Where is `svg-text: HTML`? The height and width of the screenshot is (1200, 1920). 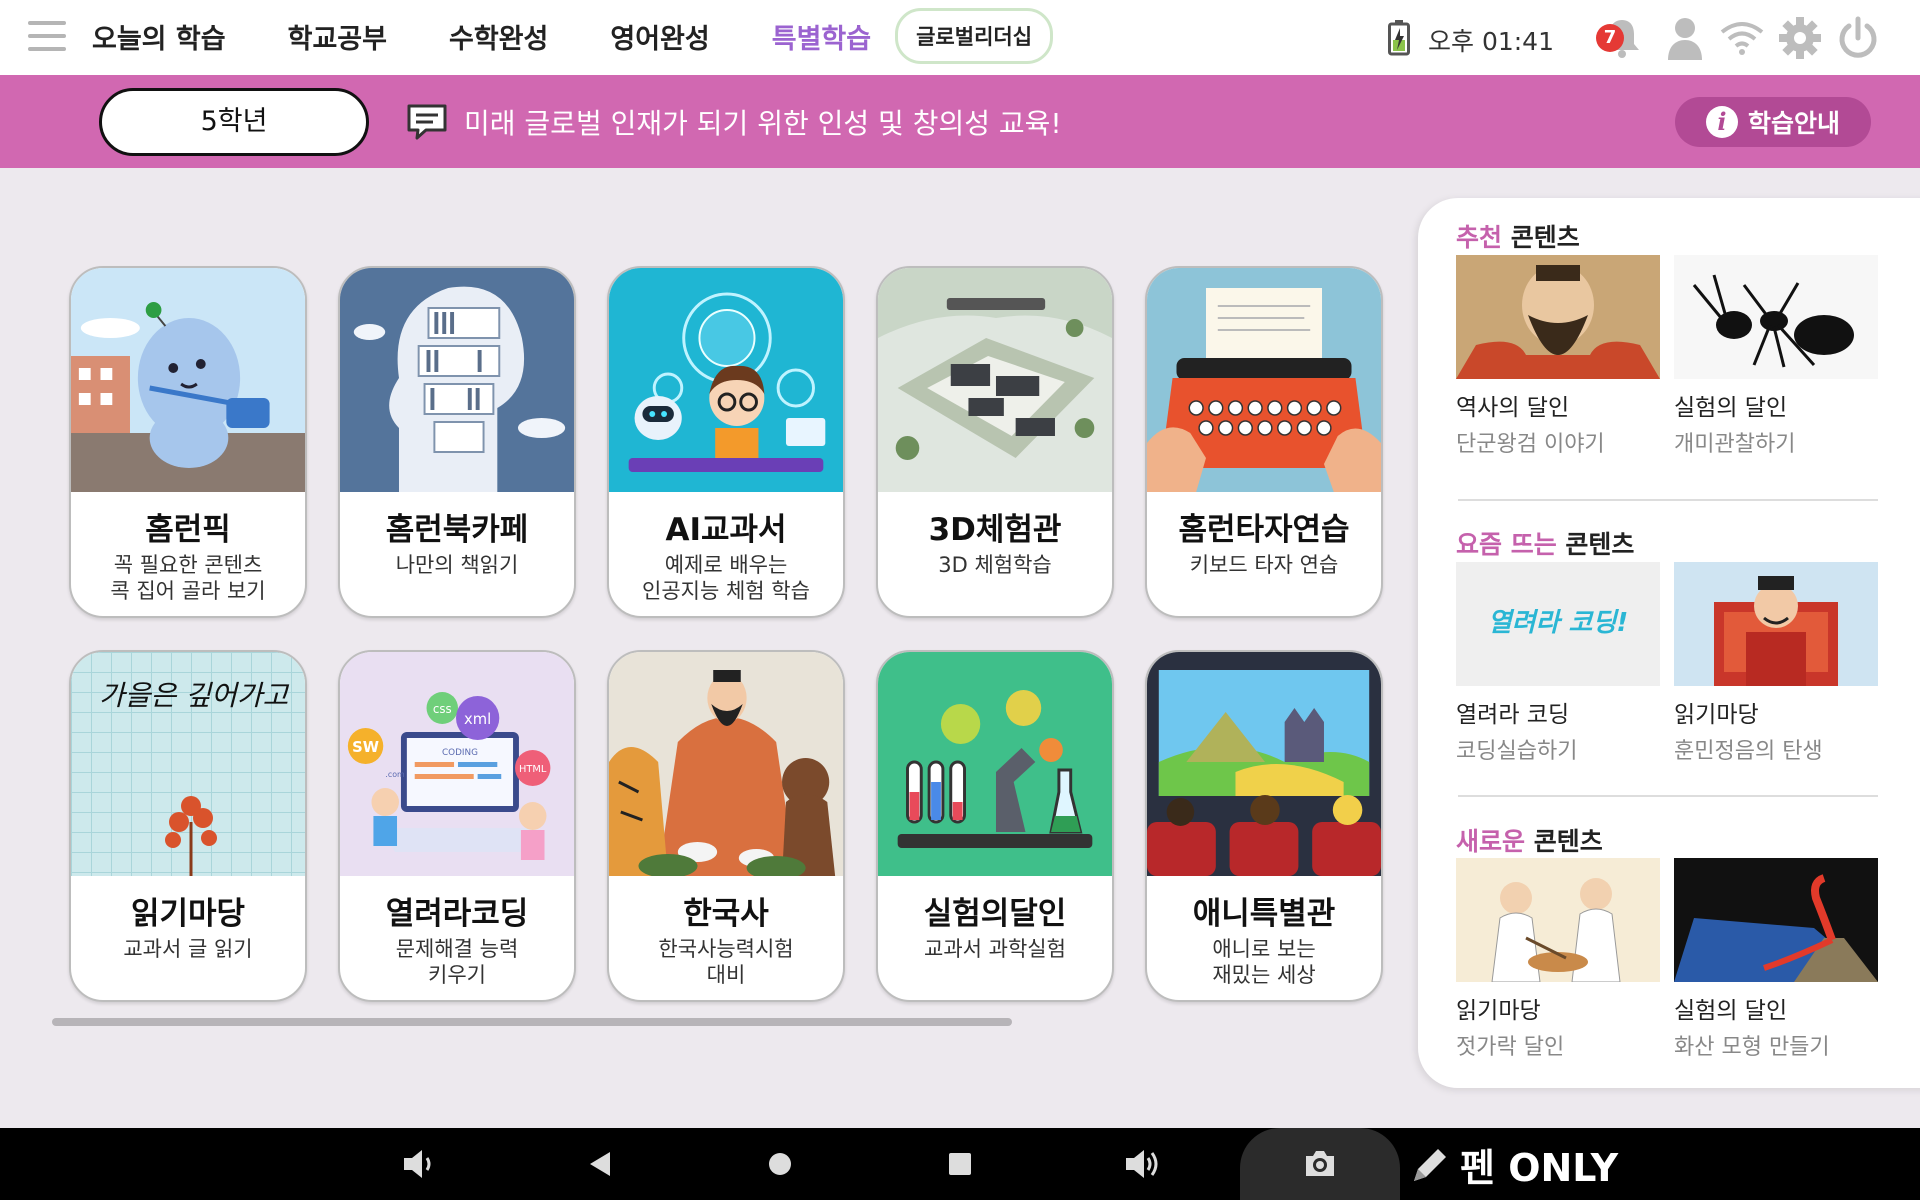
svg-text: HTML is located at coordinates (533, 769).